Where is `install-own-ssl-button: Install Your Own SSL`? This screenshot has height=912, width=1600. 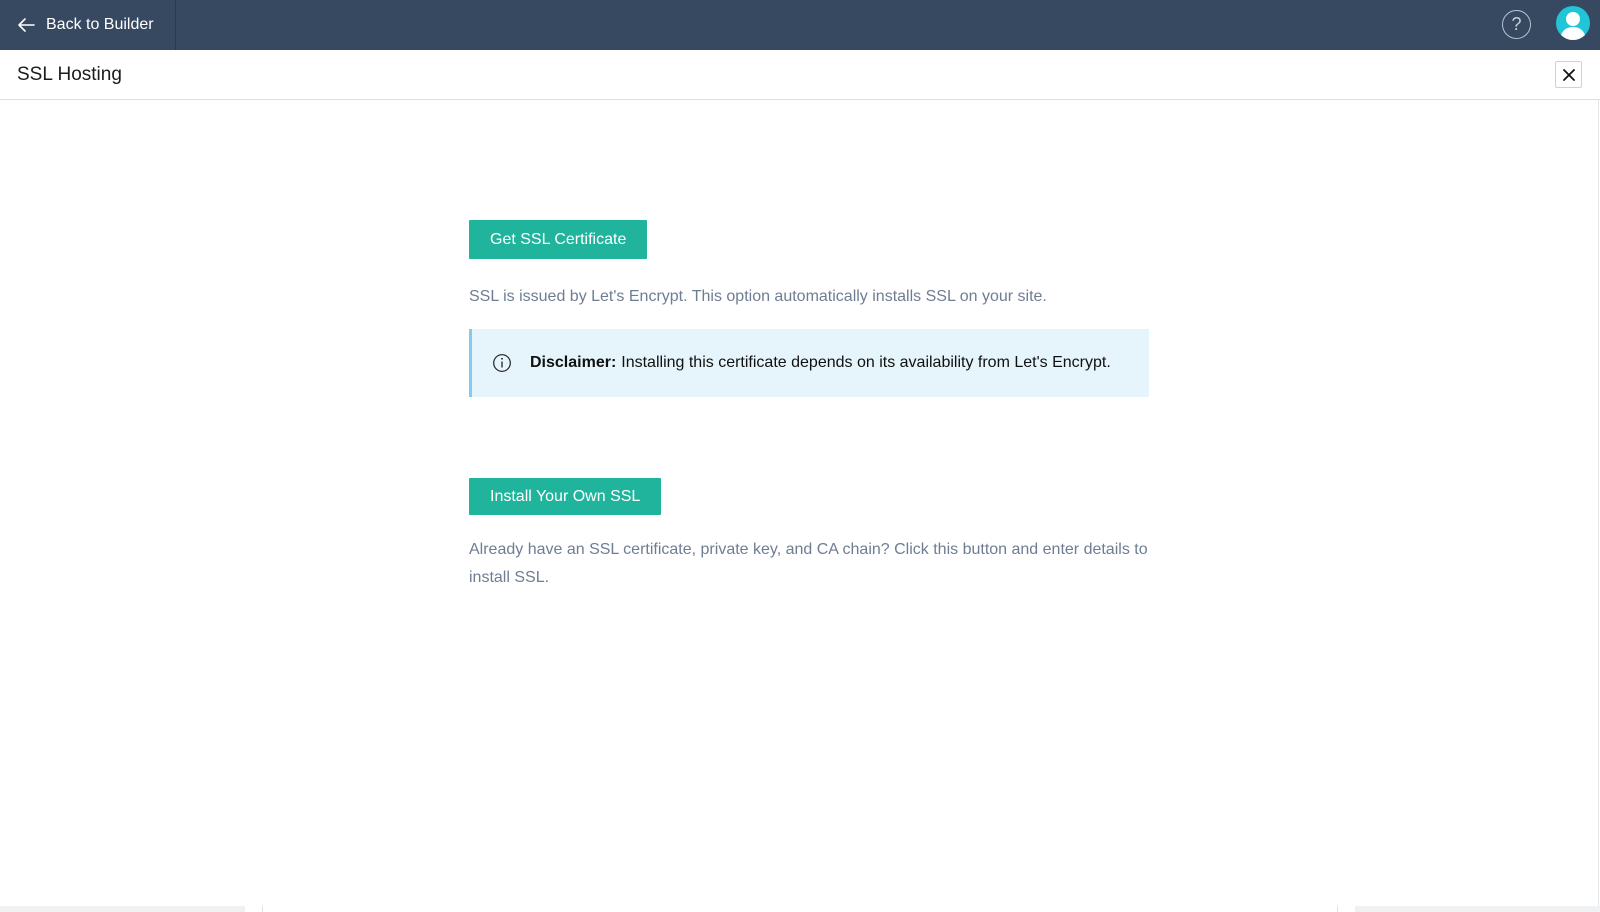
install-own-ssl-button: Install Your Own SSL is located at coordinates (565, 496).